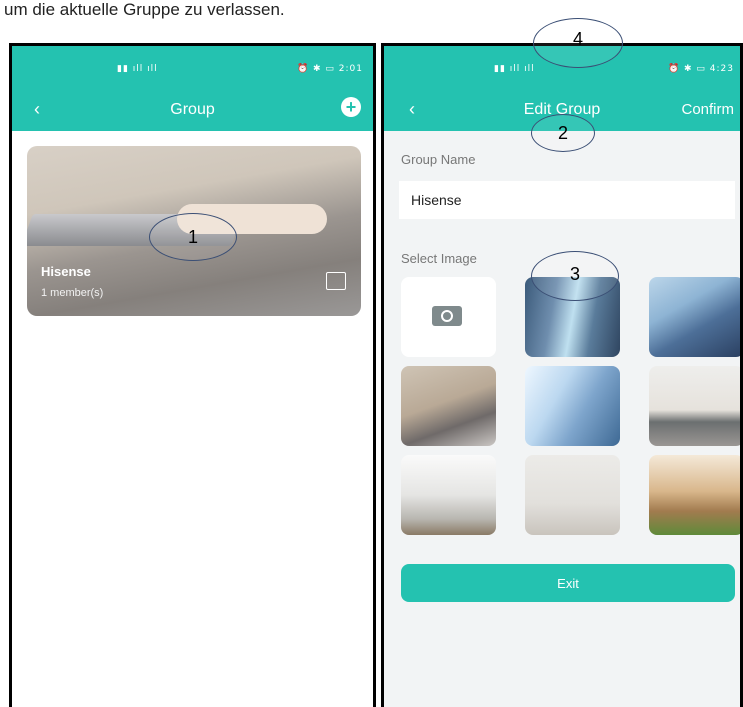 Image resolution: width=743 pixels, height=707 pixels. I want to click on group-name: Hisense, so click(66, 271).